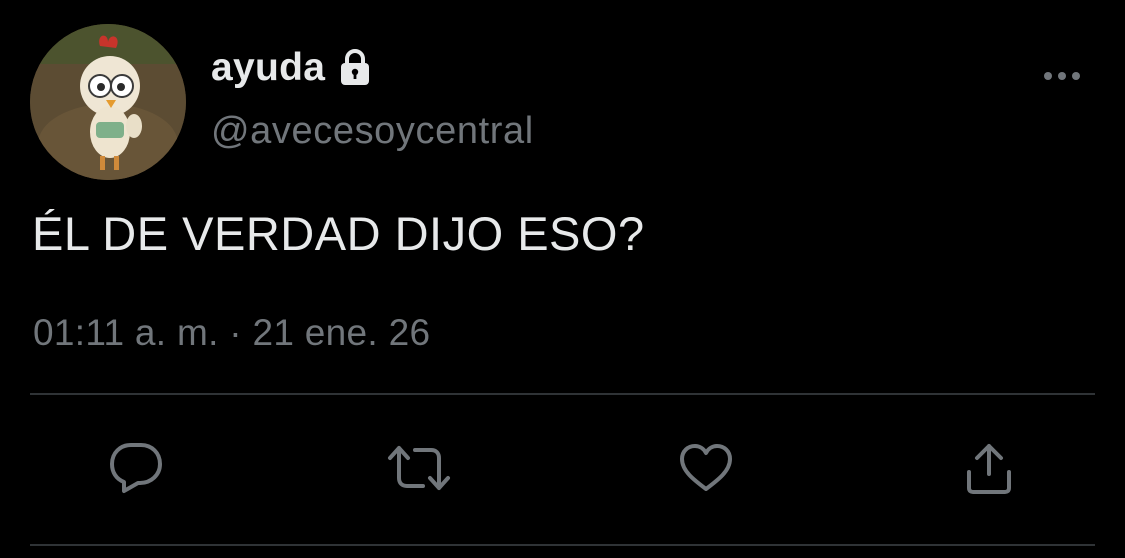  What do you see at coordinates (1062, 76) in the screenshot?
I see `ellipsis-icon` at bounding box center [1062, 76].